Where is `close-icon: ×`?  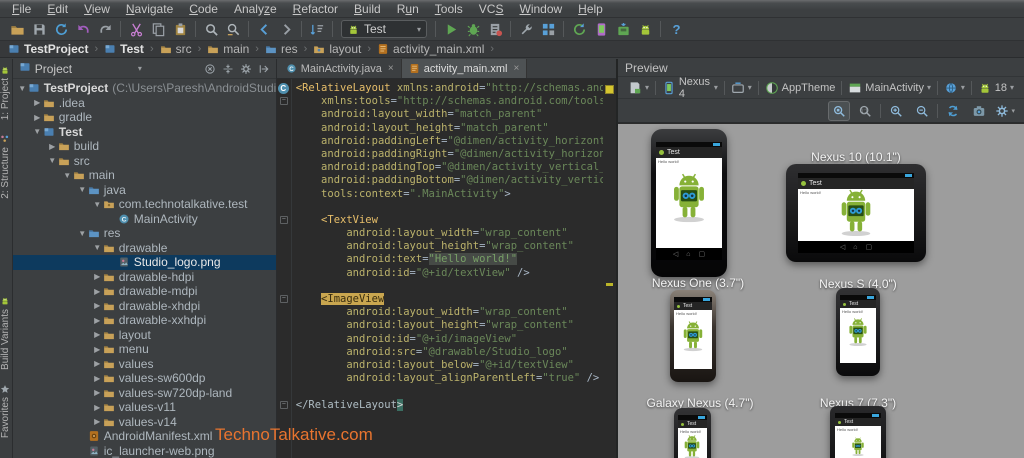 close-icon: × is located at coordinates (516, 68).